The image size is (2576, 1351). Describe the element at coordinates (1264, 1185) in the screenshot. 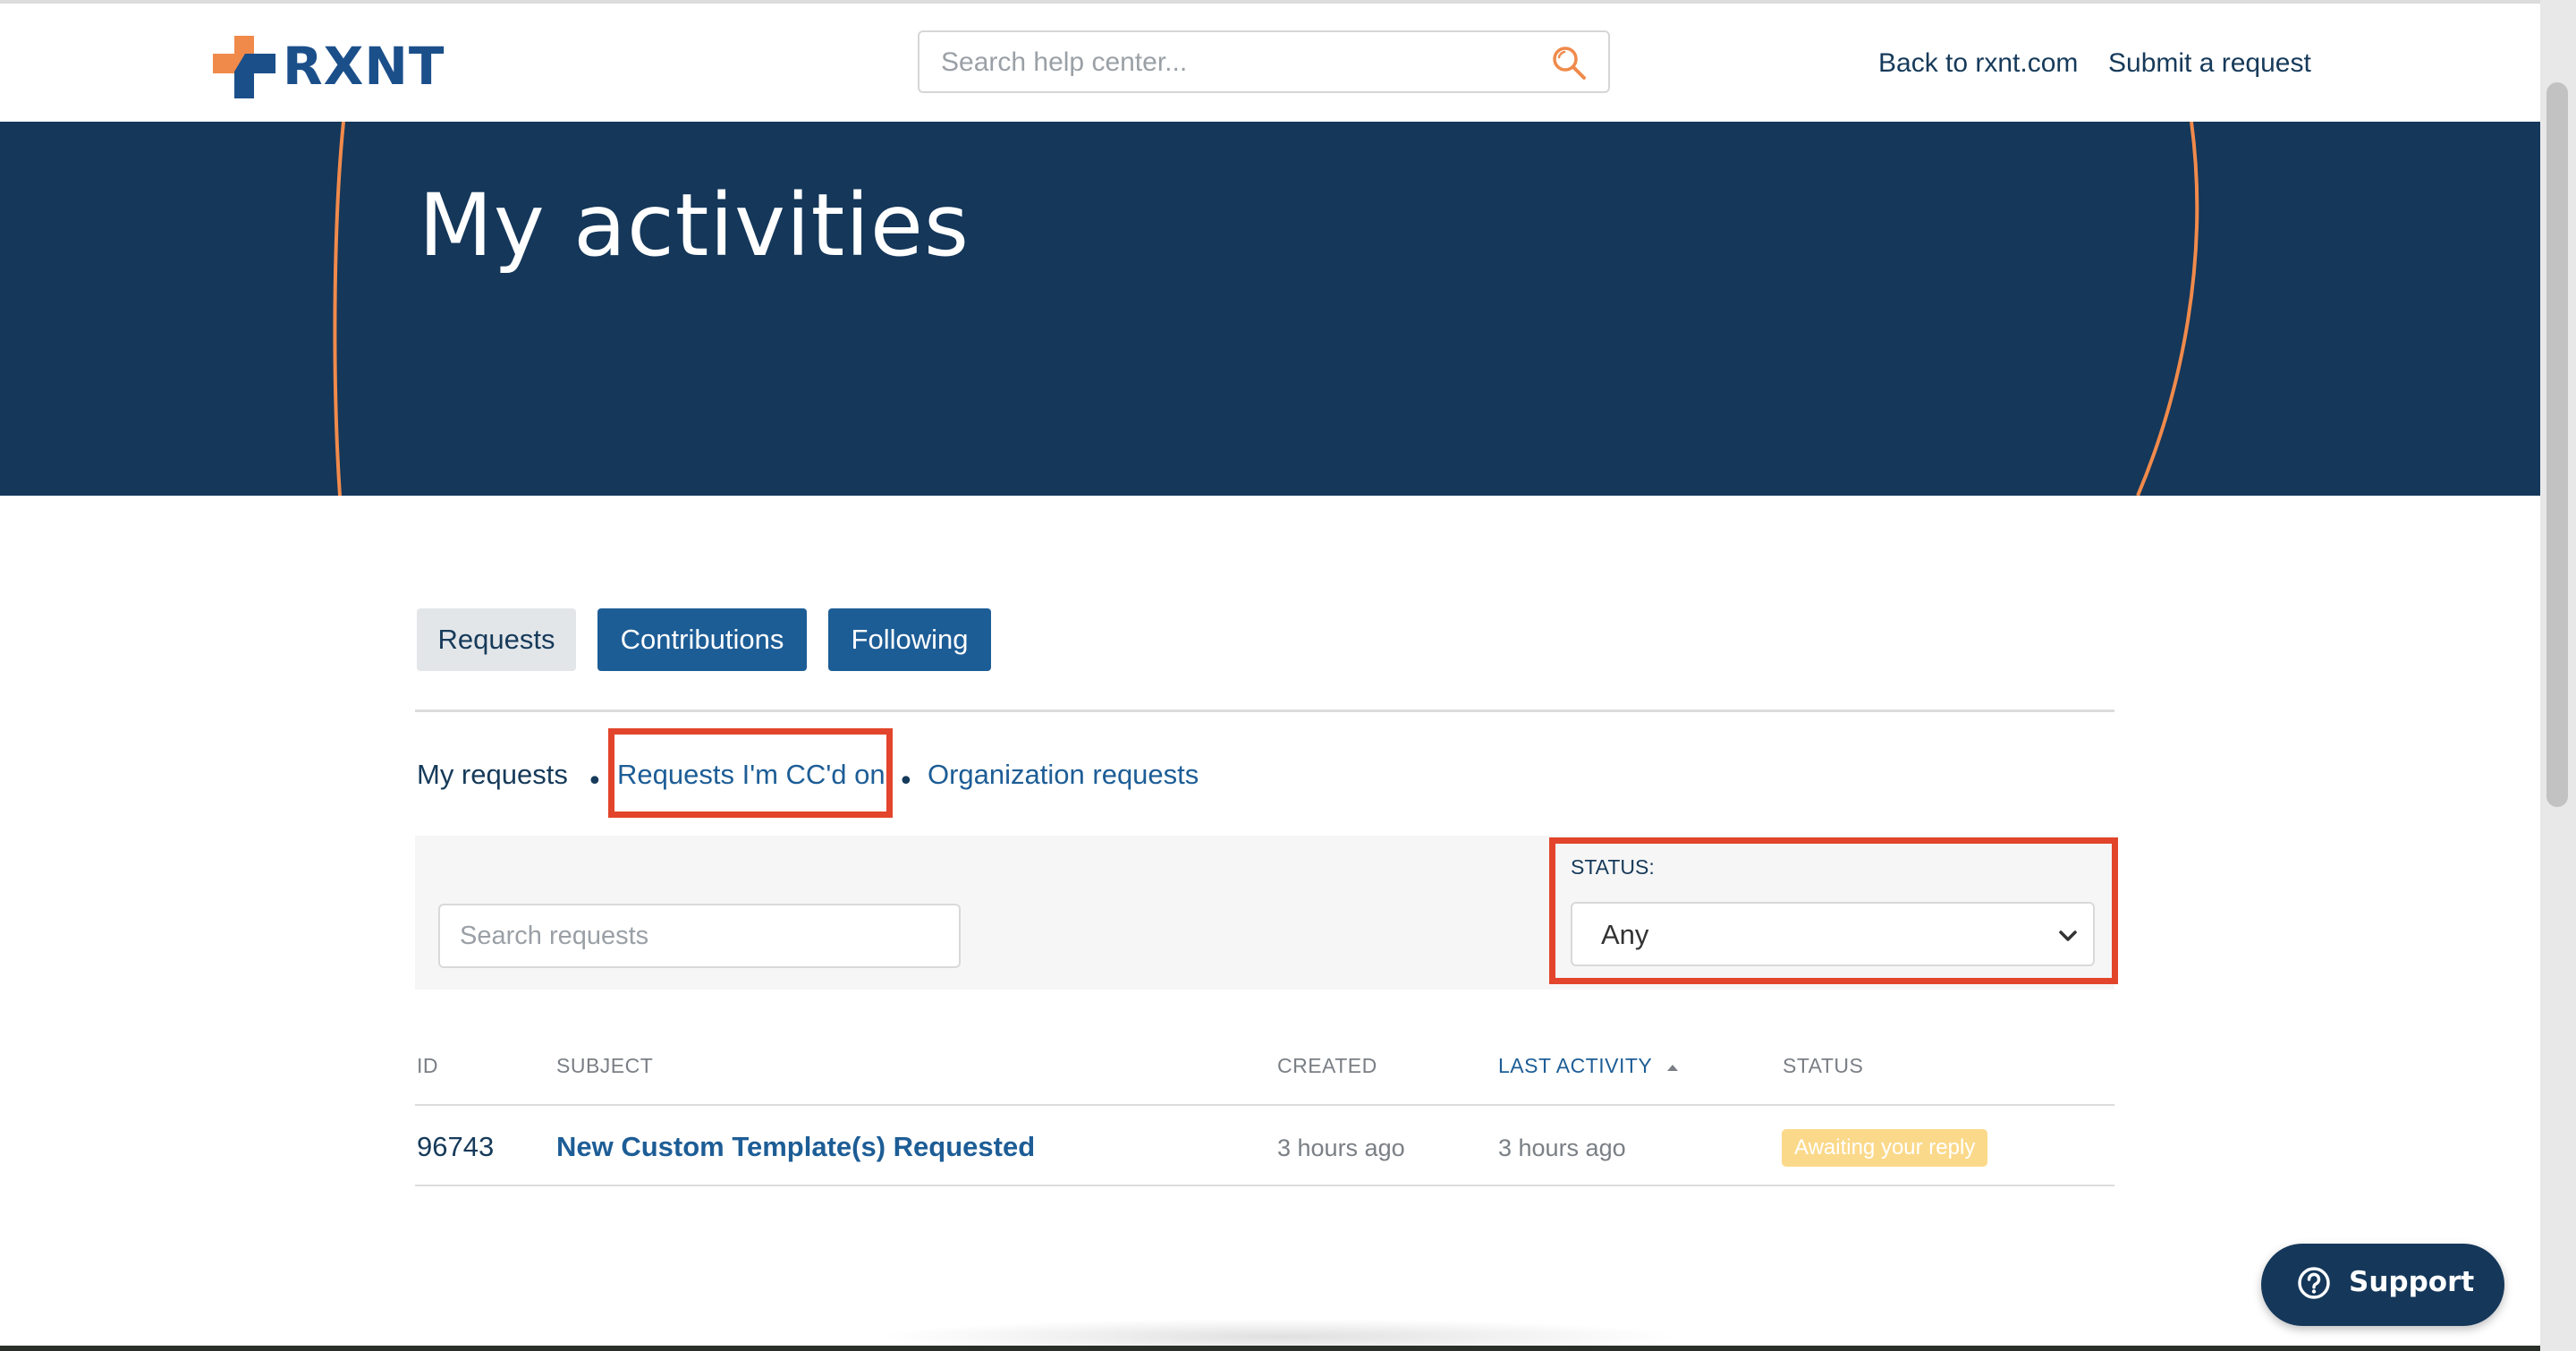

I see `table-row-divider` at that location.